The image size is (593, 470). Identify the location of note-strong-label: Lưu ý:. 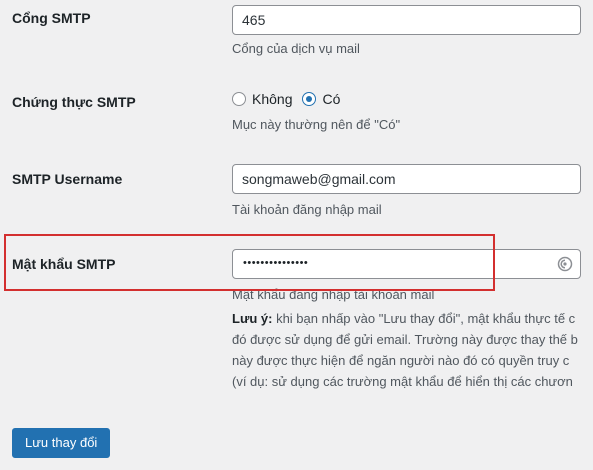
(252, 318).